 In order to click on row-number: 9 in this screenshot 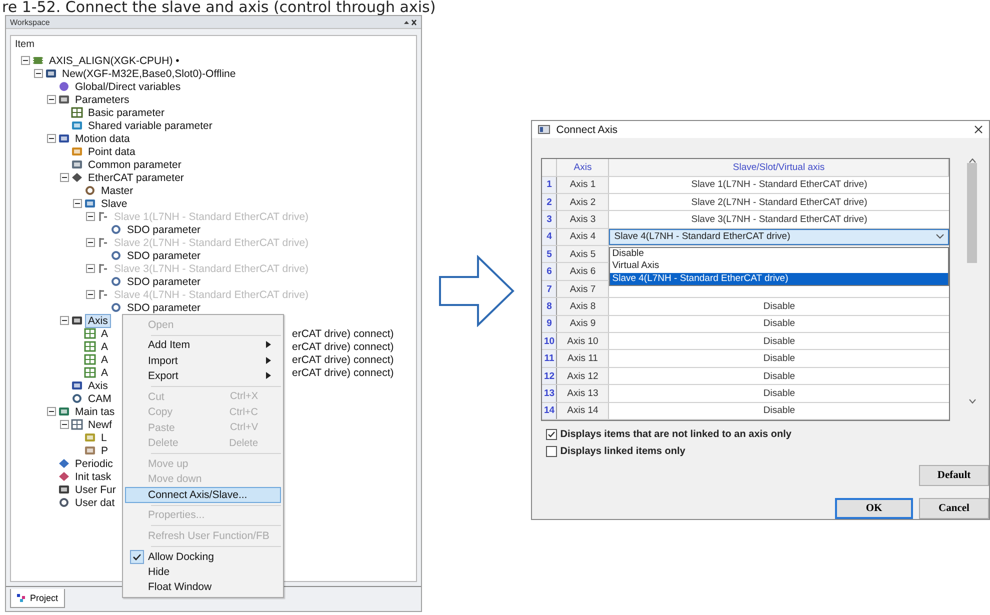, I will do `click(550, 324)`.